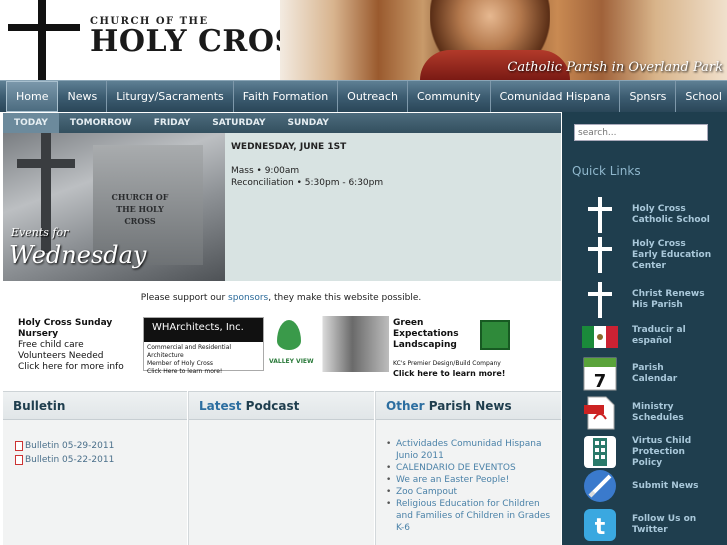 Image resolution: width=727 pixels, height=545 pixels. I want to click on ad2-line: Commercial and Residential Architecture, so click(189, 351).